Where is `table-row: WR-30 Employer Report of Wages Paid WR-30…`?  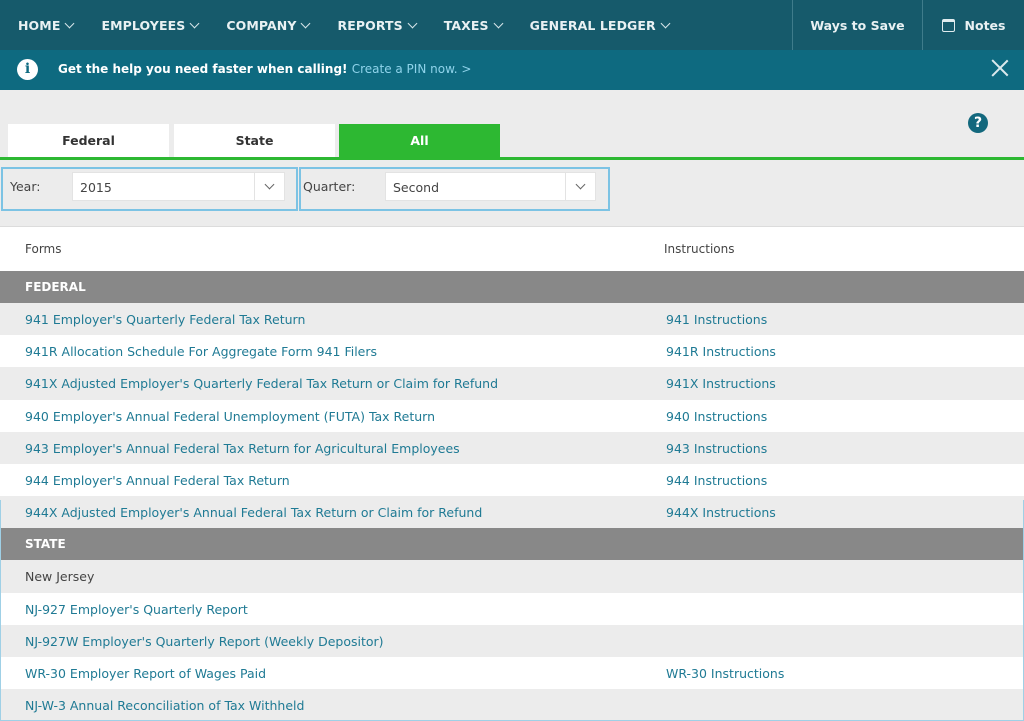
table-row: WR-30 Employer Report of Wages Paid WR-30… is located at coordinates (512, 673).